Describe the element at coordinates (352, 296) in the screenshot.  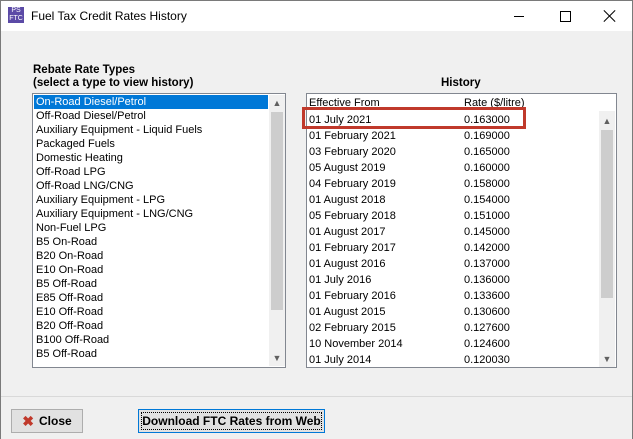
I see `history-date: 01 February 2016` at that location.